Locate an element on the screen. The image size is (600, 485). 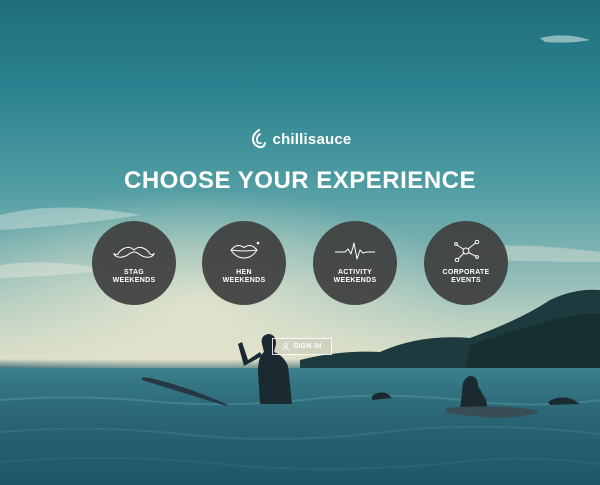
lips-icon is located at coordinates (245, 250).